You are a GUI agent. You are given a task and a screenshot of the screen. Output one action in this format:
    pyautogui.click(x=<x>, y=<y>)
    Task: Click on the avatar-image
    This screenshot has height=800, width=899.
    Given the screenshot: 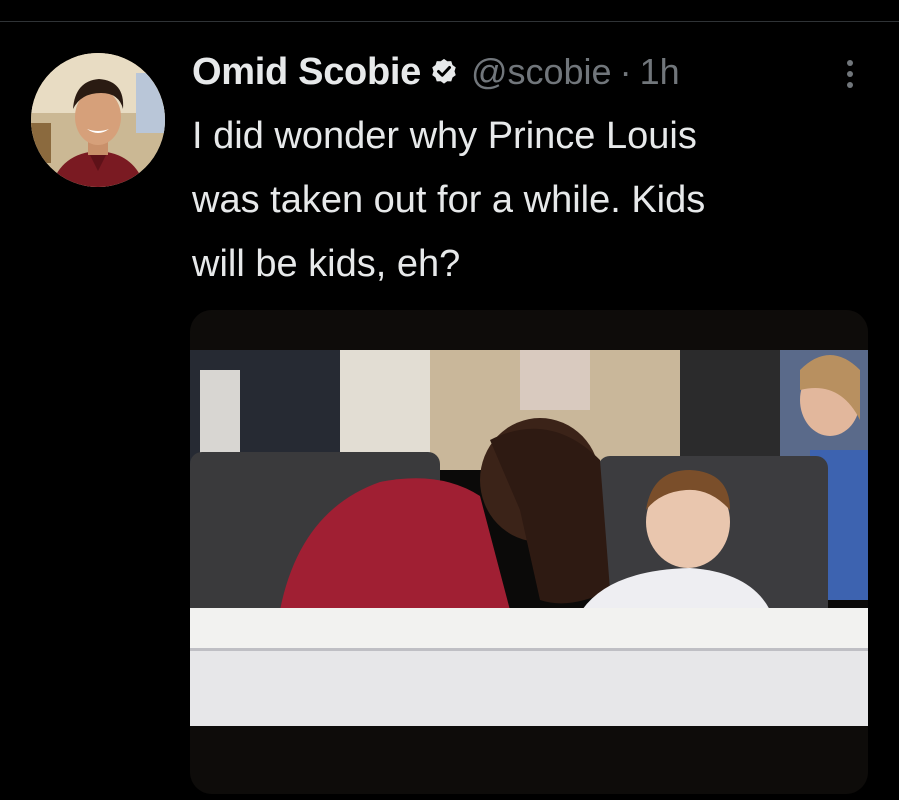 What is the action you would take?
    pyautogui.click(x=98, y=120)
    